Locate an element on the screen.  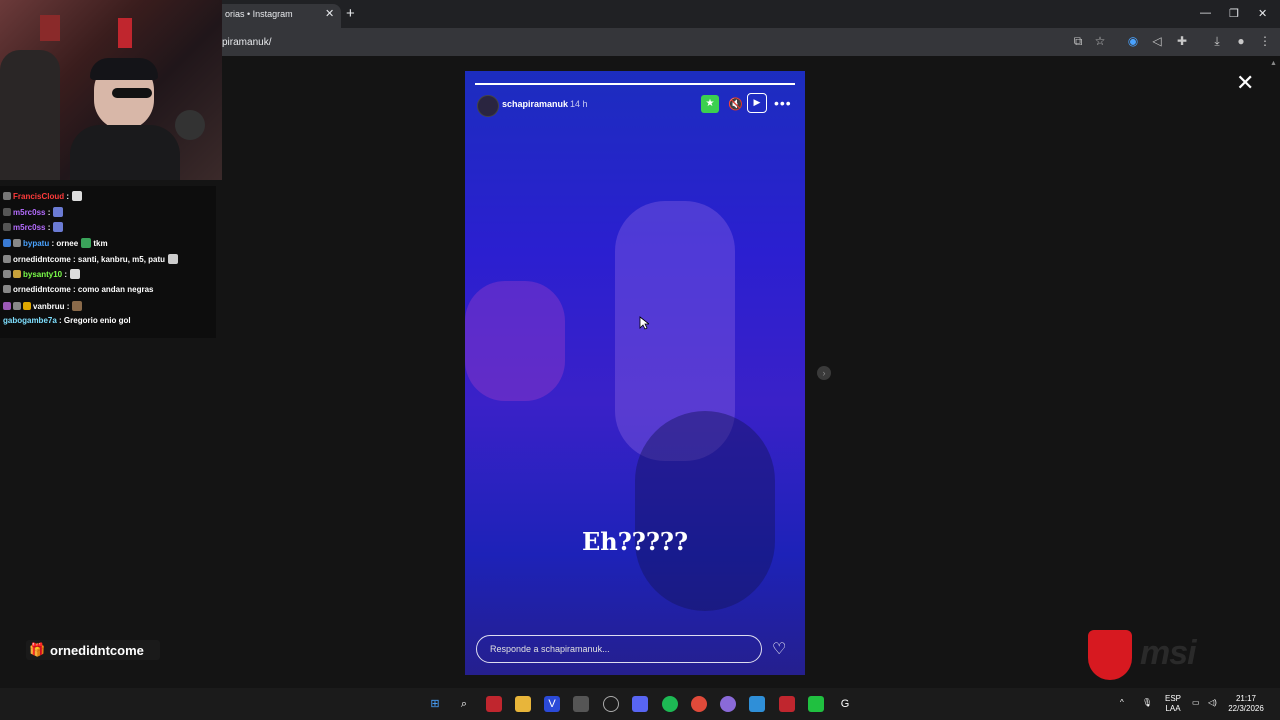
chat-message: bypatu : ornee tkm is located at coordinates (55, 243).